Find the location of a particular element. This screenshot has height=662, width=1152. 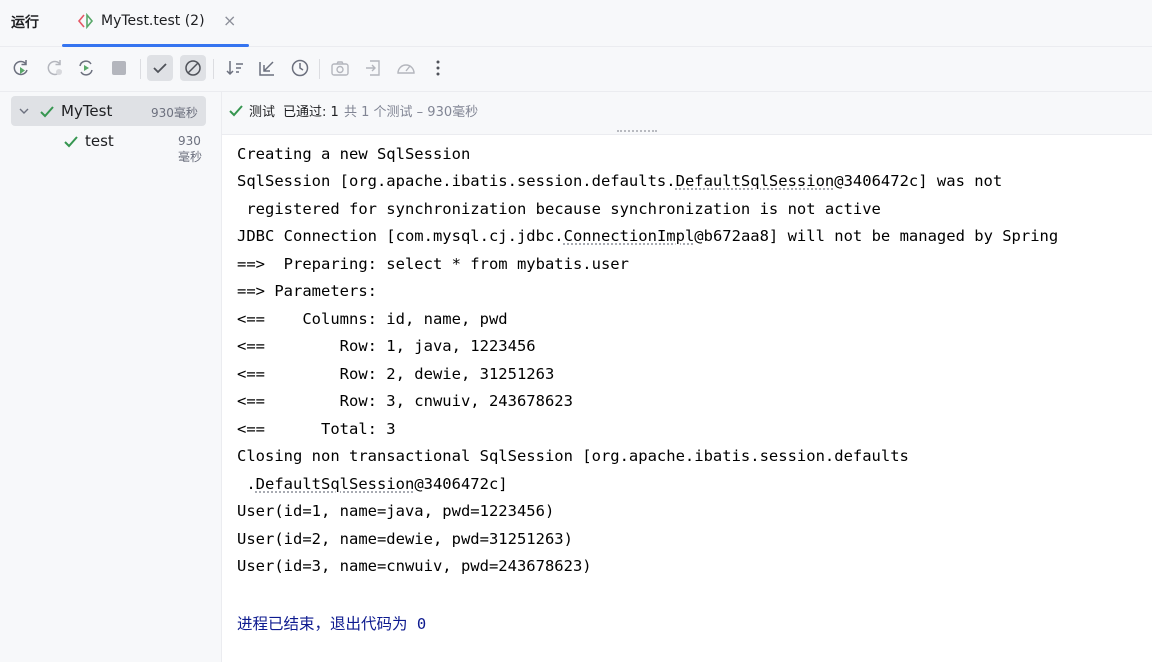

console-text: . is located at coordinates (246, 484).